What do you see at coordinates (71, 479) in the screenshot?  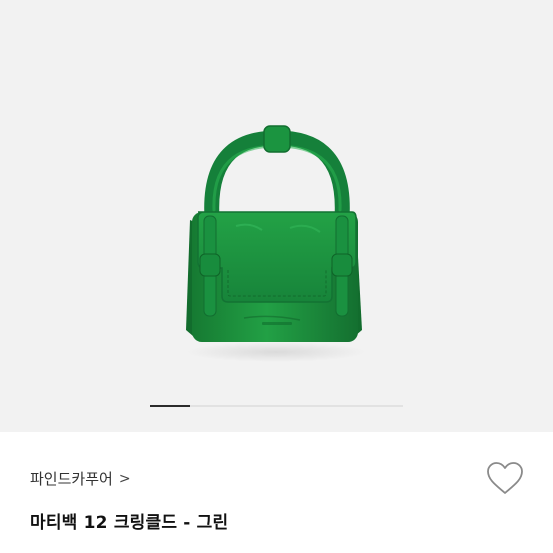 I see `brand-name: 파인드카푸어` at bounding box center [71, 479].